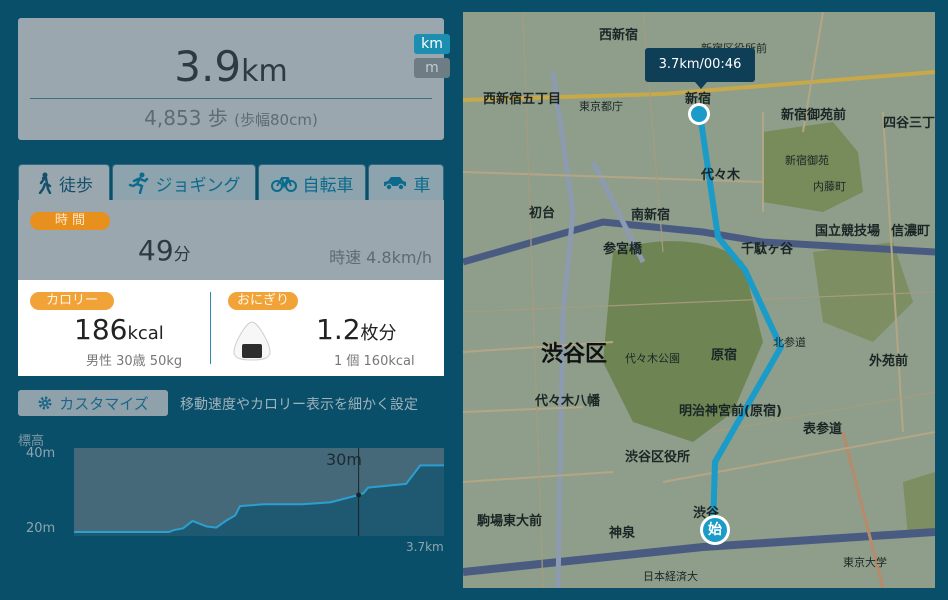  I want to click on tab-jogging-label: ジョギング, so click(198, 185).